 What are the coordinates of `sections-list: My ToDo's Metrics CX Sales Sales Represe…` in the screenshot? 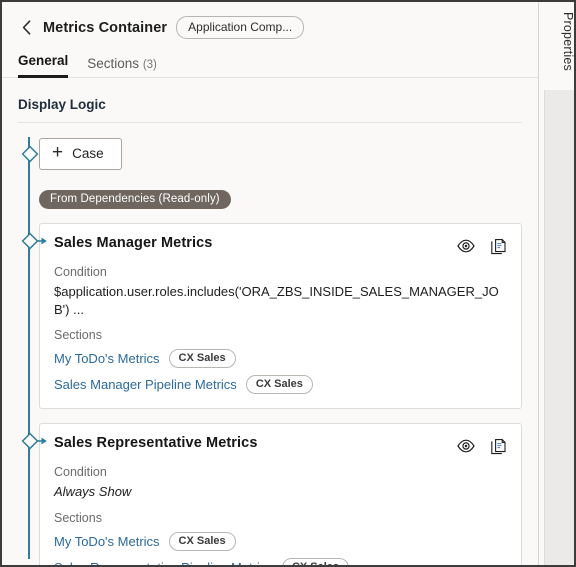 It's located at (280, 548).